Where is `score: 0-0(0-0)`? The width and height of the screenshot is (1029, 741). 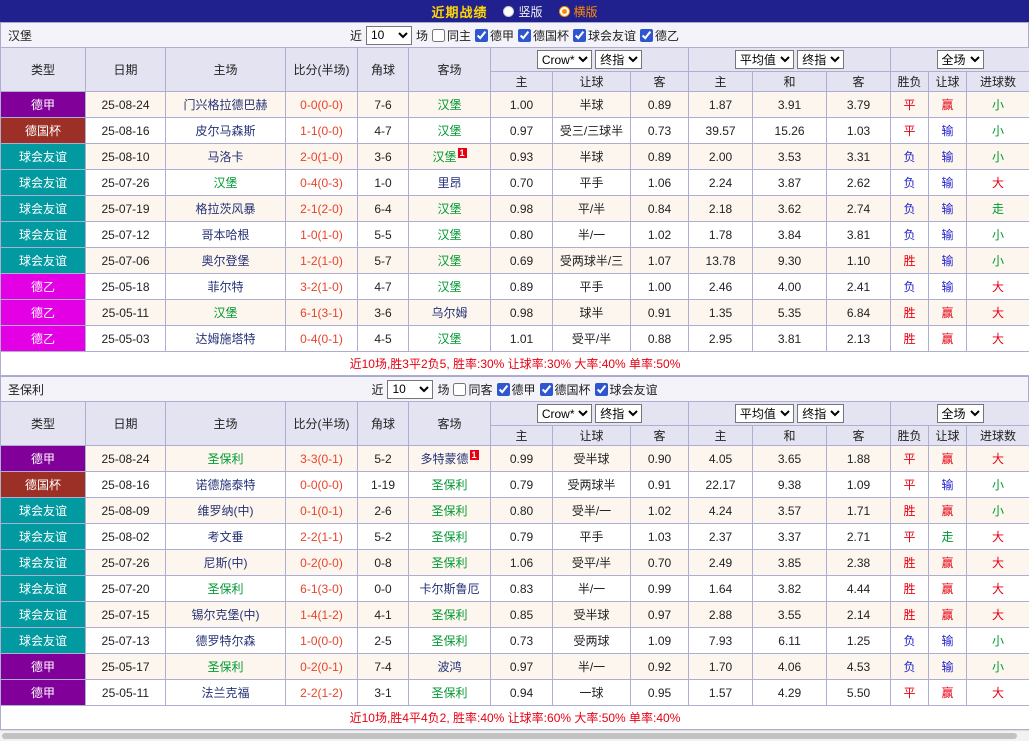 score: 0-0(0-0) is located at coordinates (322, 105).